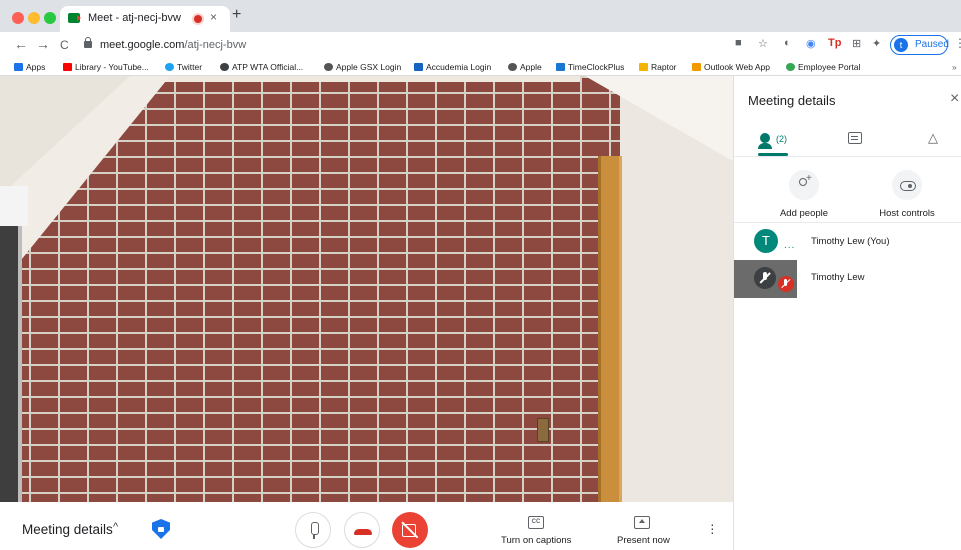 This screenshot has width=961, height=550. I want to click on panel-title: Meeting details, so click(792, 100).